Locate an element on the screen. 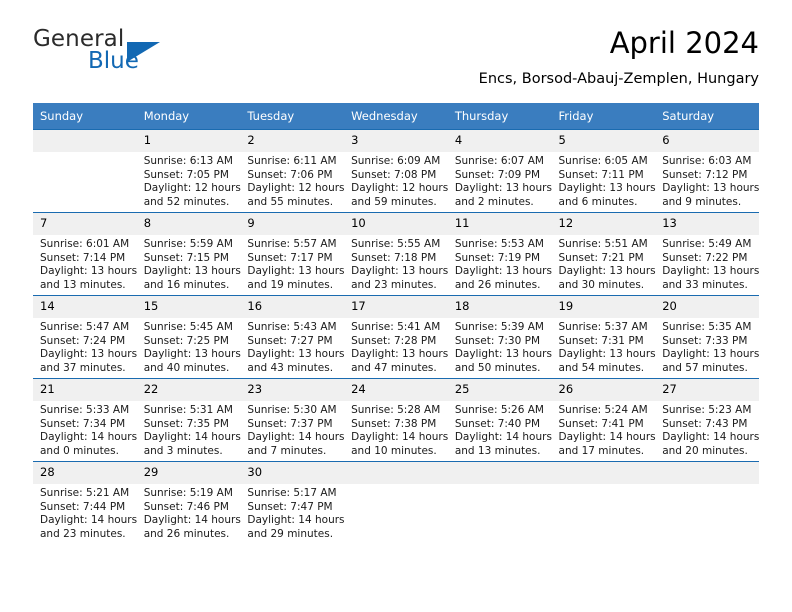 This screenshot has height=612, width=792. day-detail-line: Sunrise: 5:47 AM is located at coordinates (85, 327).